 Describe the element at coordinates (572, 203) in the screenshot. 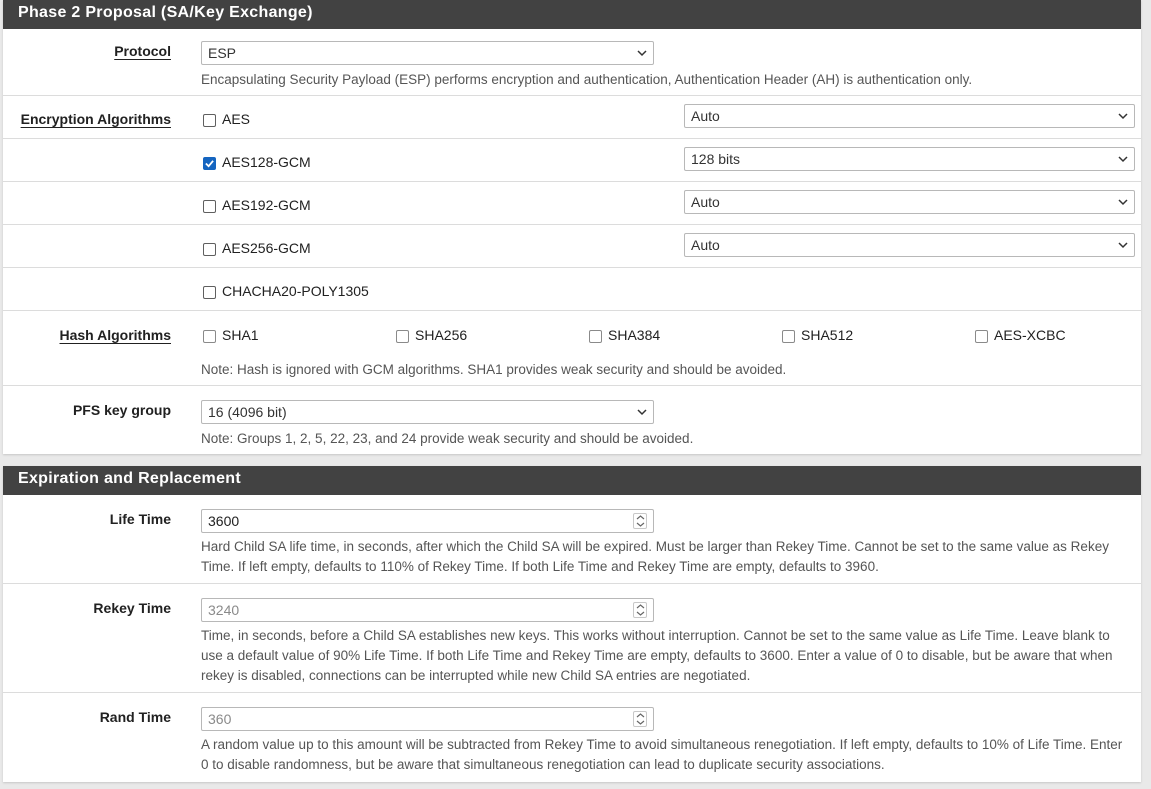

I see `encryption-row-aes192gcm: AES192-GCM Auto` at that location.